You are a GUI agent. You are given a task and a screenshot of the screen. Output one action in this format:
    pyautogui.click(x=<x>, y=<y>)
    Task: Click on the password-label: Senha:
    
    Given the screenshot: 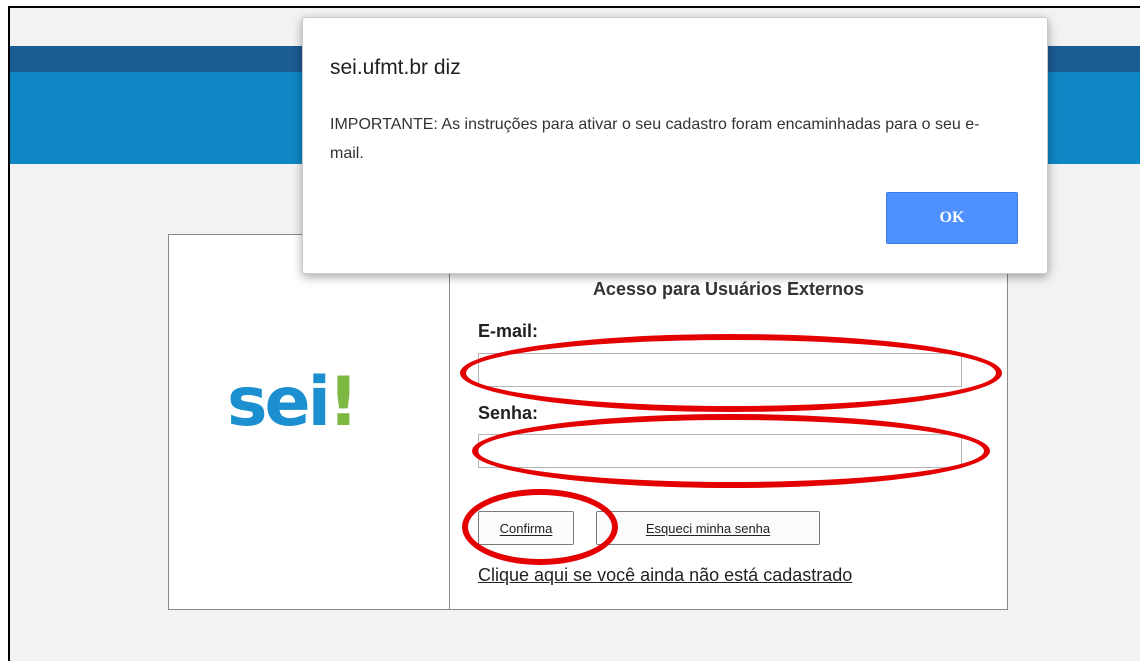 What is the action you would take?
    pyautogui.click(x=508, y=413)
    